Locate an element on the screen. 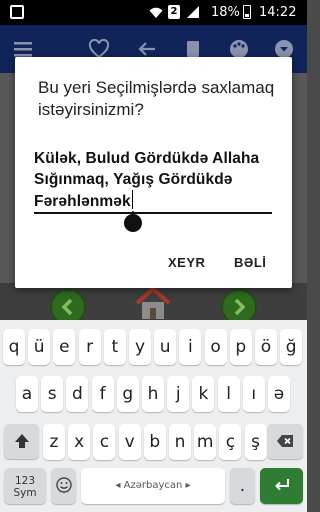  period-key: . is located at coordinates (242, 486).